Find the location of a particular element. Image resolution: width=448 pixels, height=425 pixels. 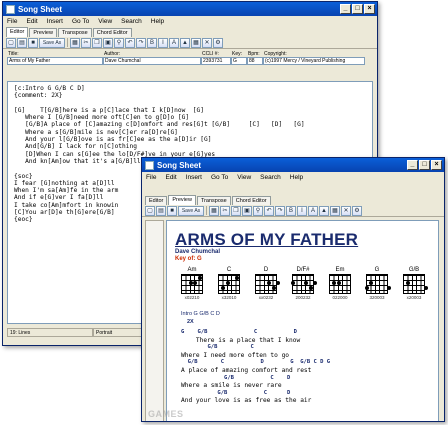

lyric-line: Where I need more often to go is located at coordinates (235, 355).